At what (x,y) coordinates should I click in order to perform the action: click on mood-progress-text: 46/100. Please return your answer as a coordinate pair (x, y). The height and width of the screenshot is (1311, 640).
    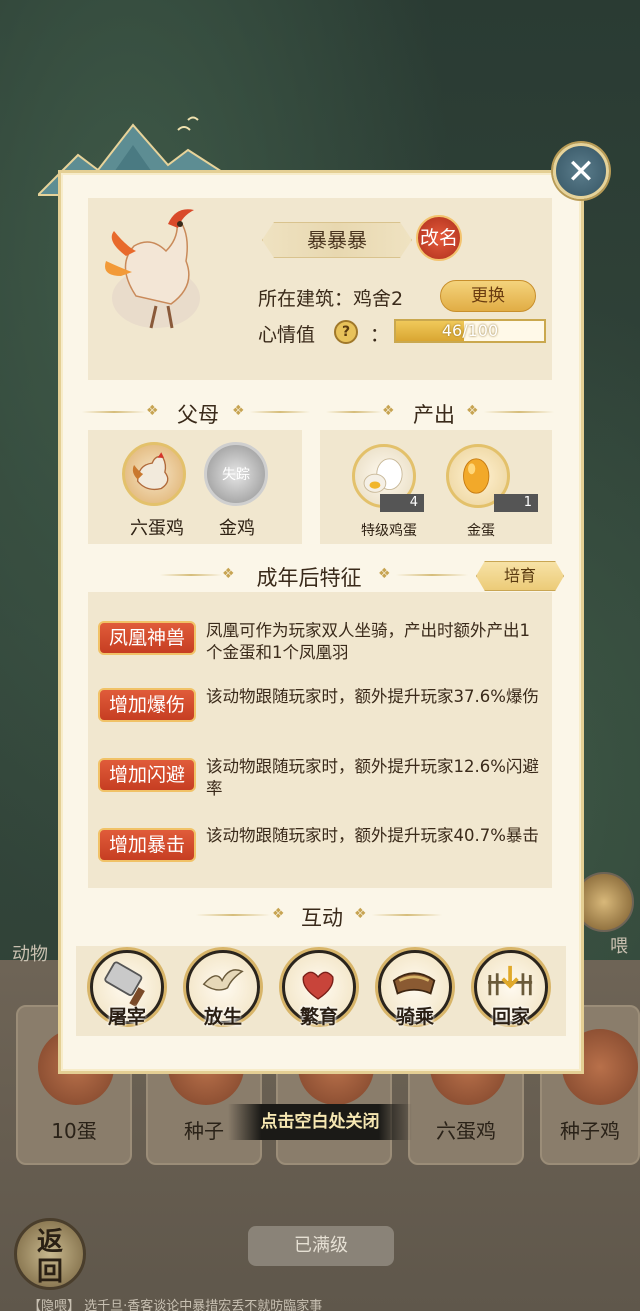
    Looking at the image, I should click on (470, 330).